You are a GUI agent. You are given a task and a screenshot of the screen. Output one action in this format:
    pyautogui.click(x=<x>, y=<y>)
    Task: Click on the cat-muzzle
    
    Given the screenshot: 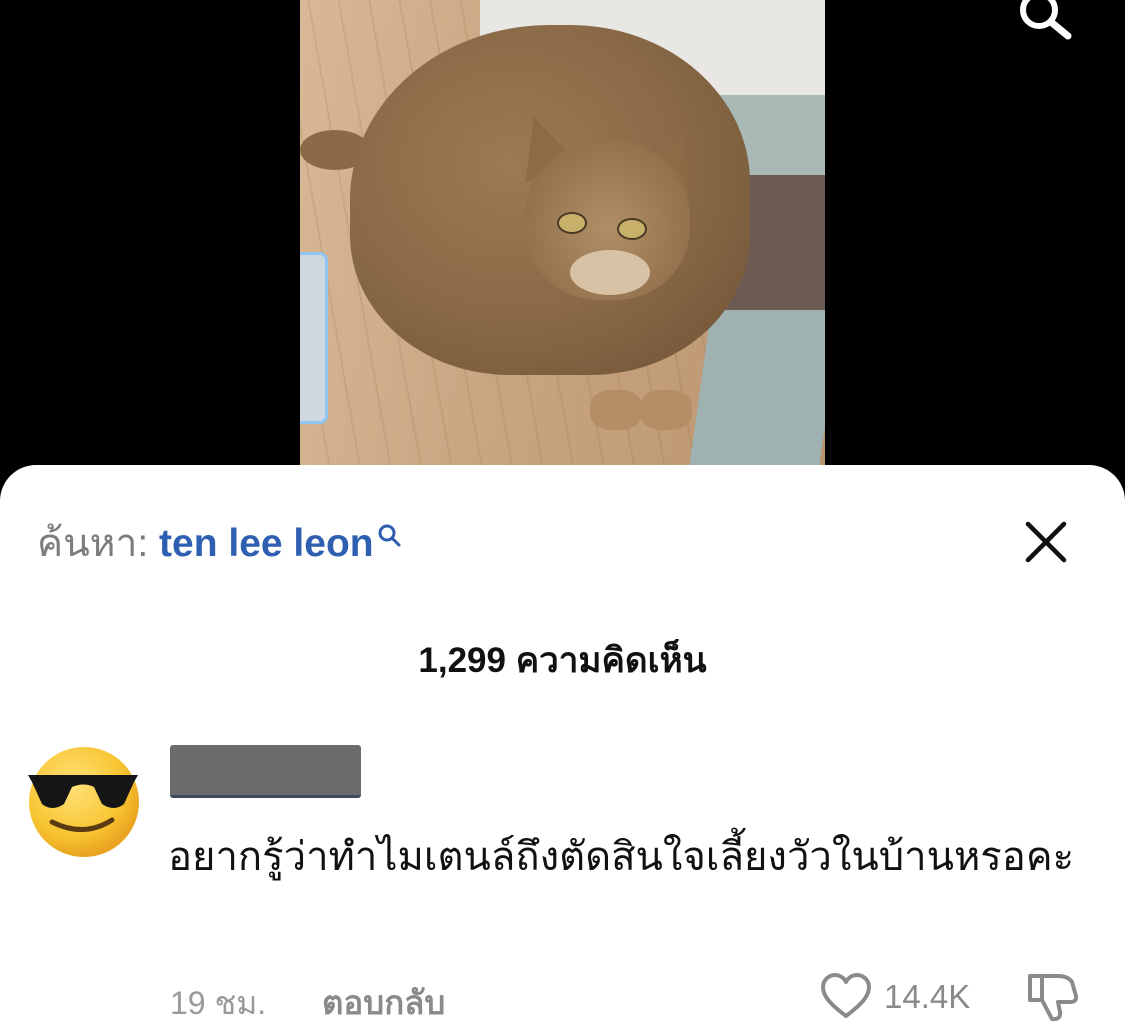 What is the action you would take?
    pyautogui.click(x=610, y=272)
    